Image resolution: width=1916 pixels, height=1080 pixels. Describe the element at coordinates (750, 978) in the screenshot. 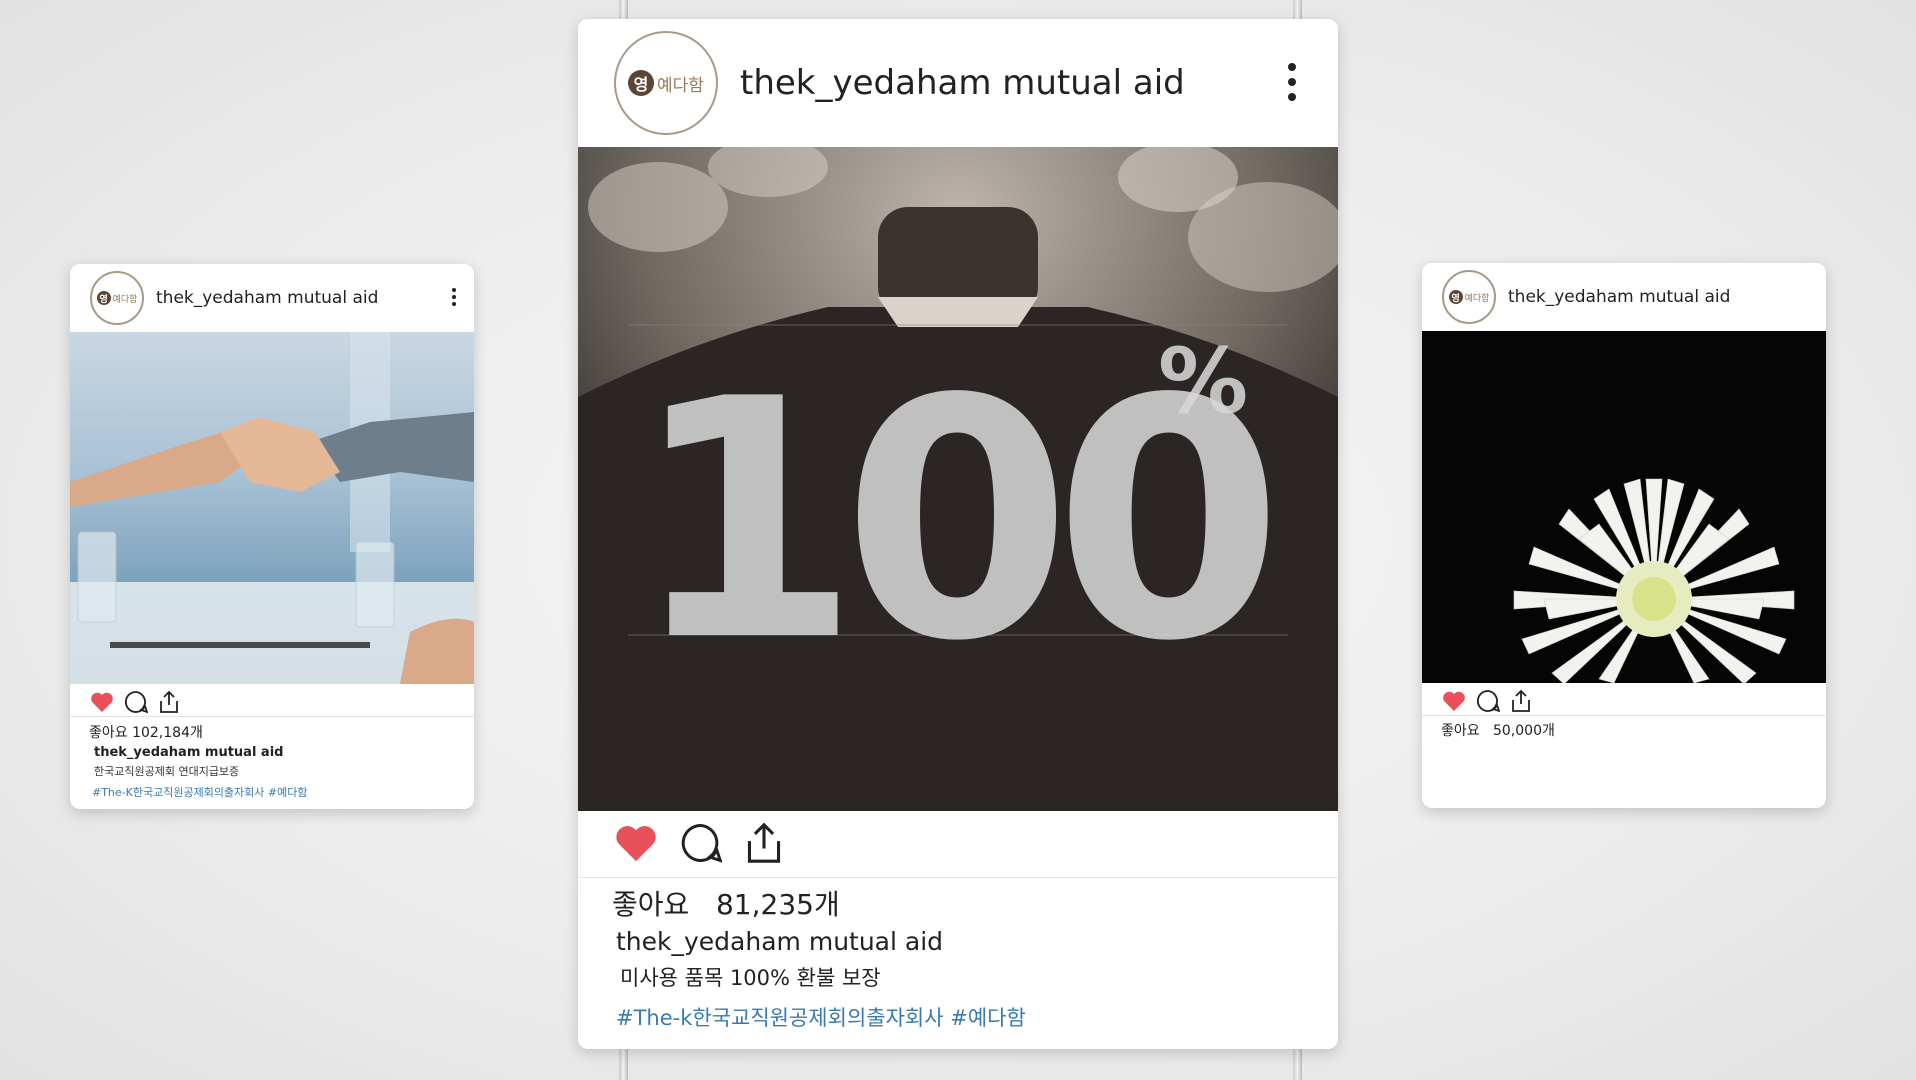

I see `caption-text: 미사용 품목 100% 환불 보장` at that location.